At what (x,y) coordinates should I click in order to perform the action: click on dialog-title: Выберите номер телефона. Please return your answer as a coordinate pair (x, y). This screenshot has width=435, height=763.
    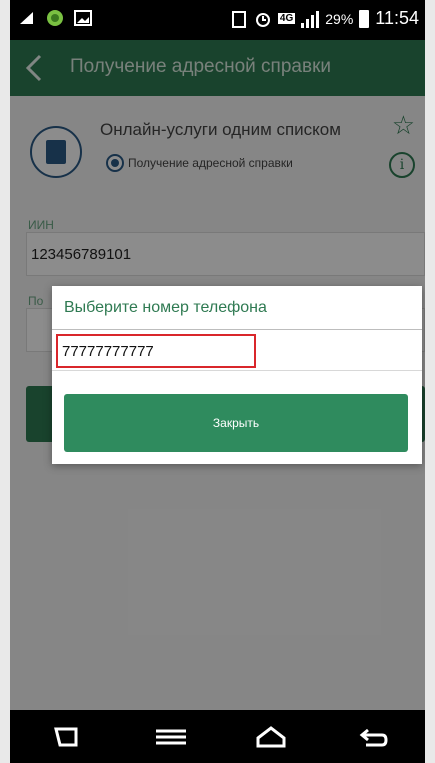
    Looking at the image, I should click on (237, 308).